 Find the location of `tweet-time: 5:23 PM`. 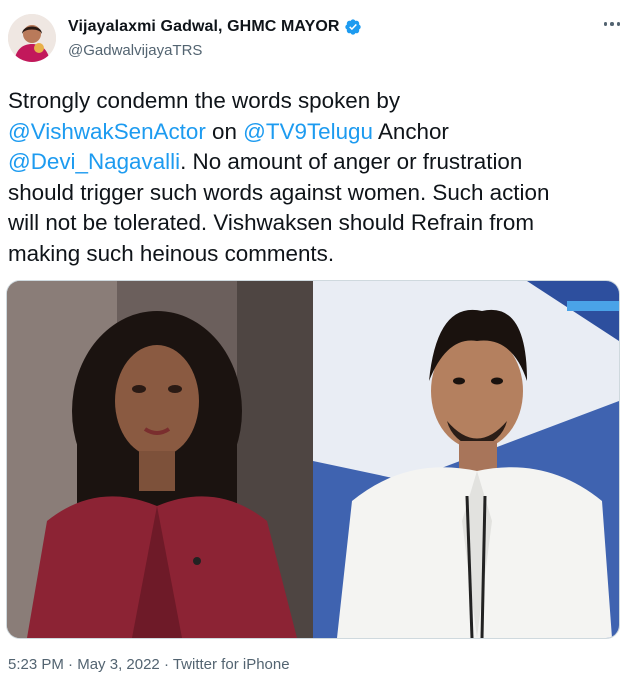

tweet-time: 5:23 PM is located at coordinates (36, 664).